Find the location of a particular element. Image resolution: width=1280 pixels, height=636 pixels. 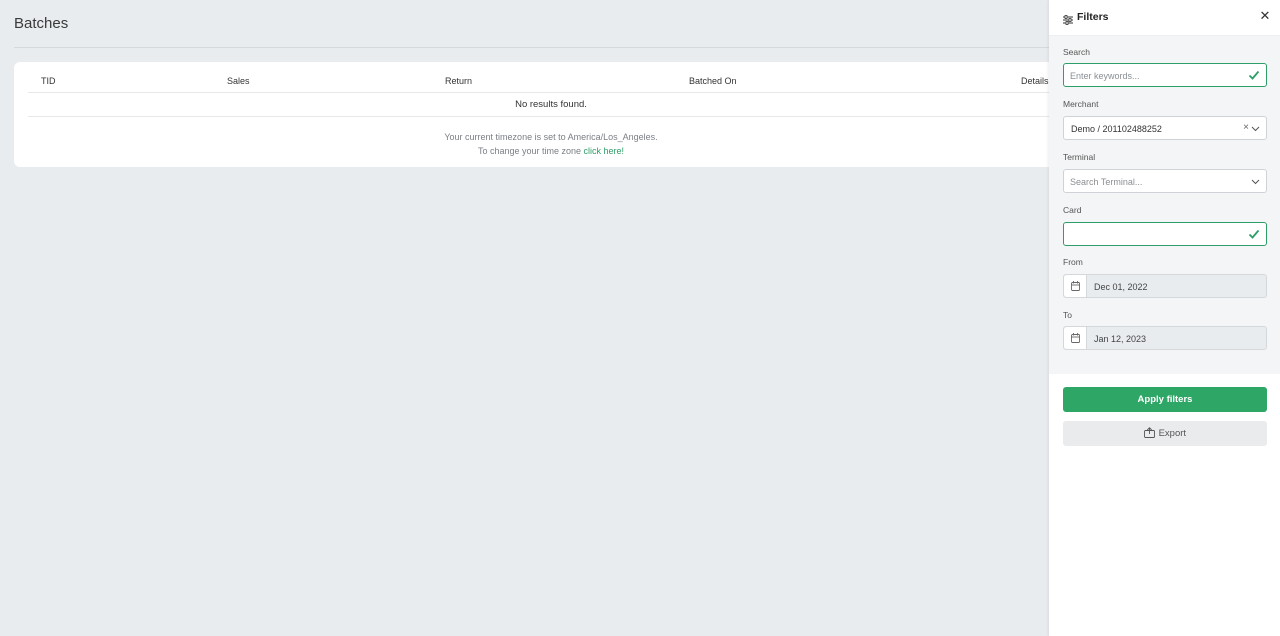

terminal-label: Terminal is located at coordinates (1079, 157).